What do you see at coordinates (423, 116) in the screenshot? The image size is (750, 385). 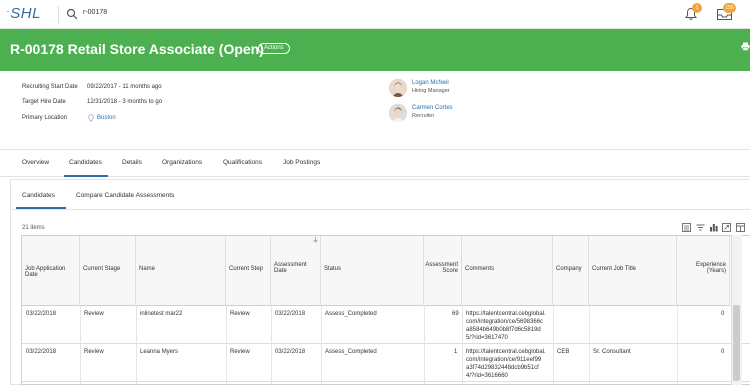 I see `recruiter-role: Recruiter` at bounding box center [423, 116].